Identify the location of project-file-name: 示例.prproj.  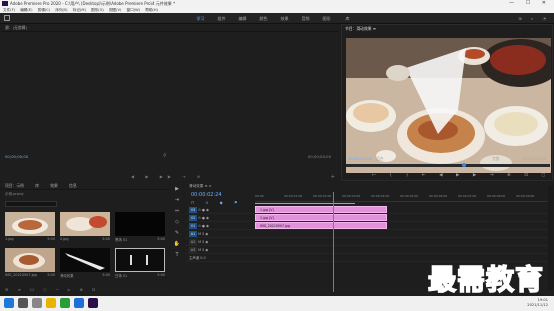
(14, 194).